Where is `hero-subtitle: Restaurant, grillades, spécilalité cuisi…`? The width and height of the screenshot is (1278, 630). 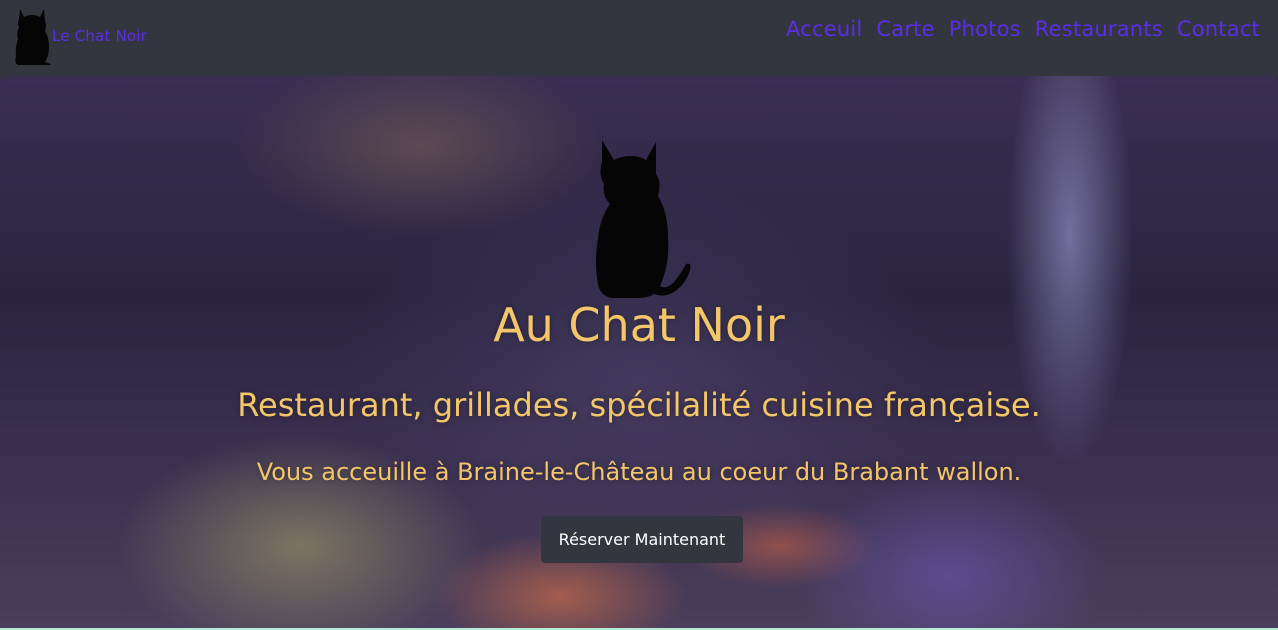
hero-subtitle: Restaurant, grillades, spécilalité cuisi… is located at coordinates (639, 405).